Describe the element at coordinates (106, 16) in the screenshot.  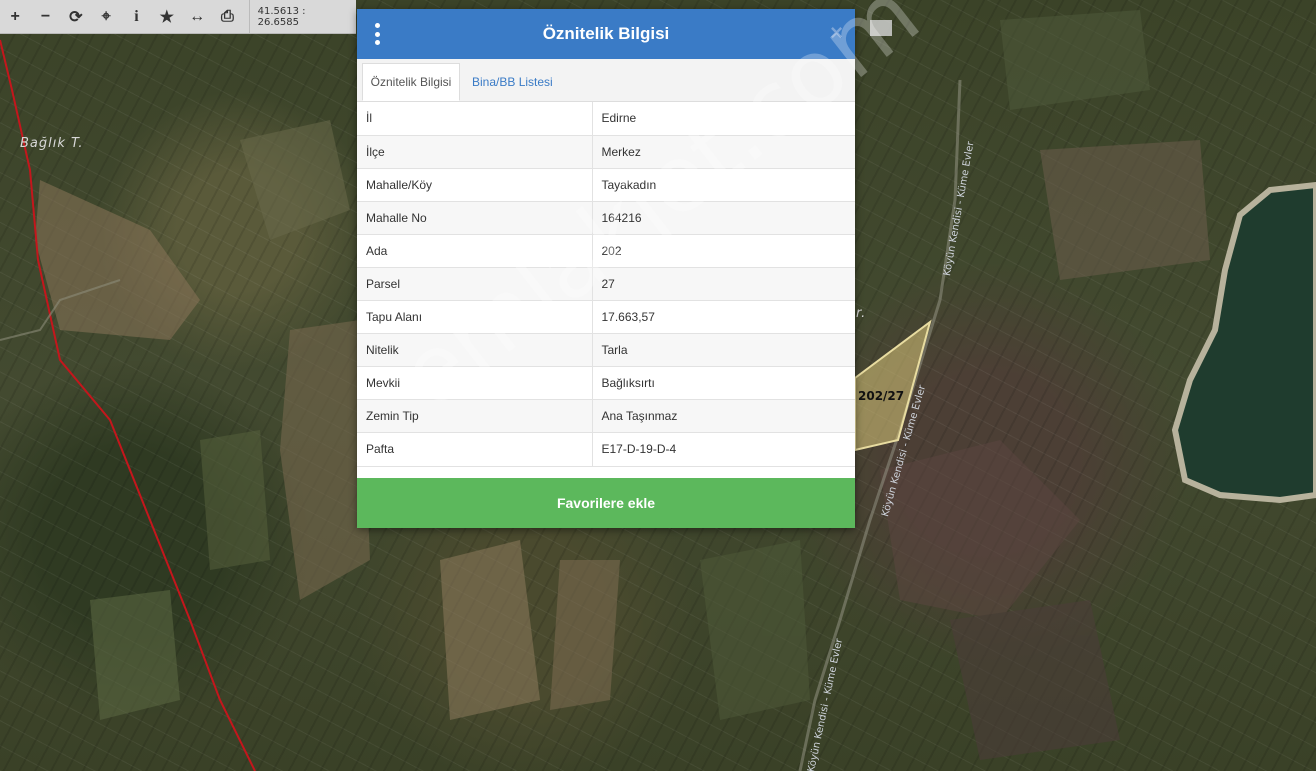
I see `locate-icon: ⌖` at that location.